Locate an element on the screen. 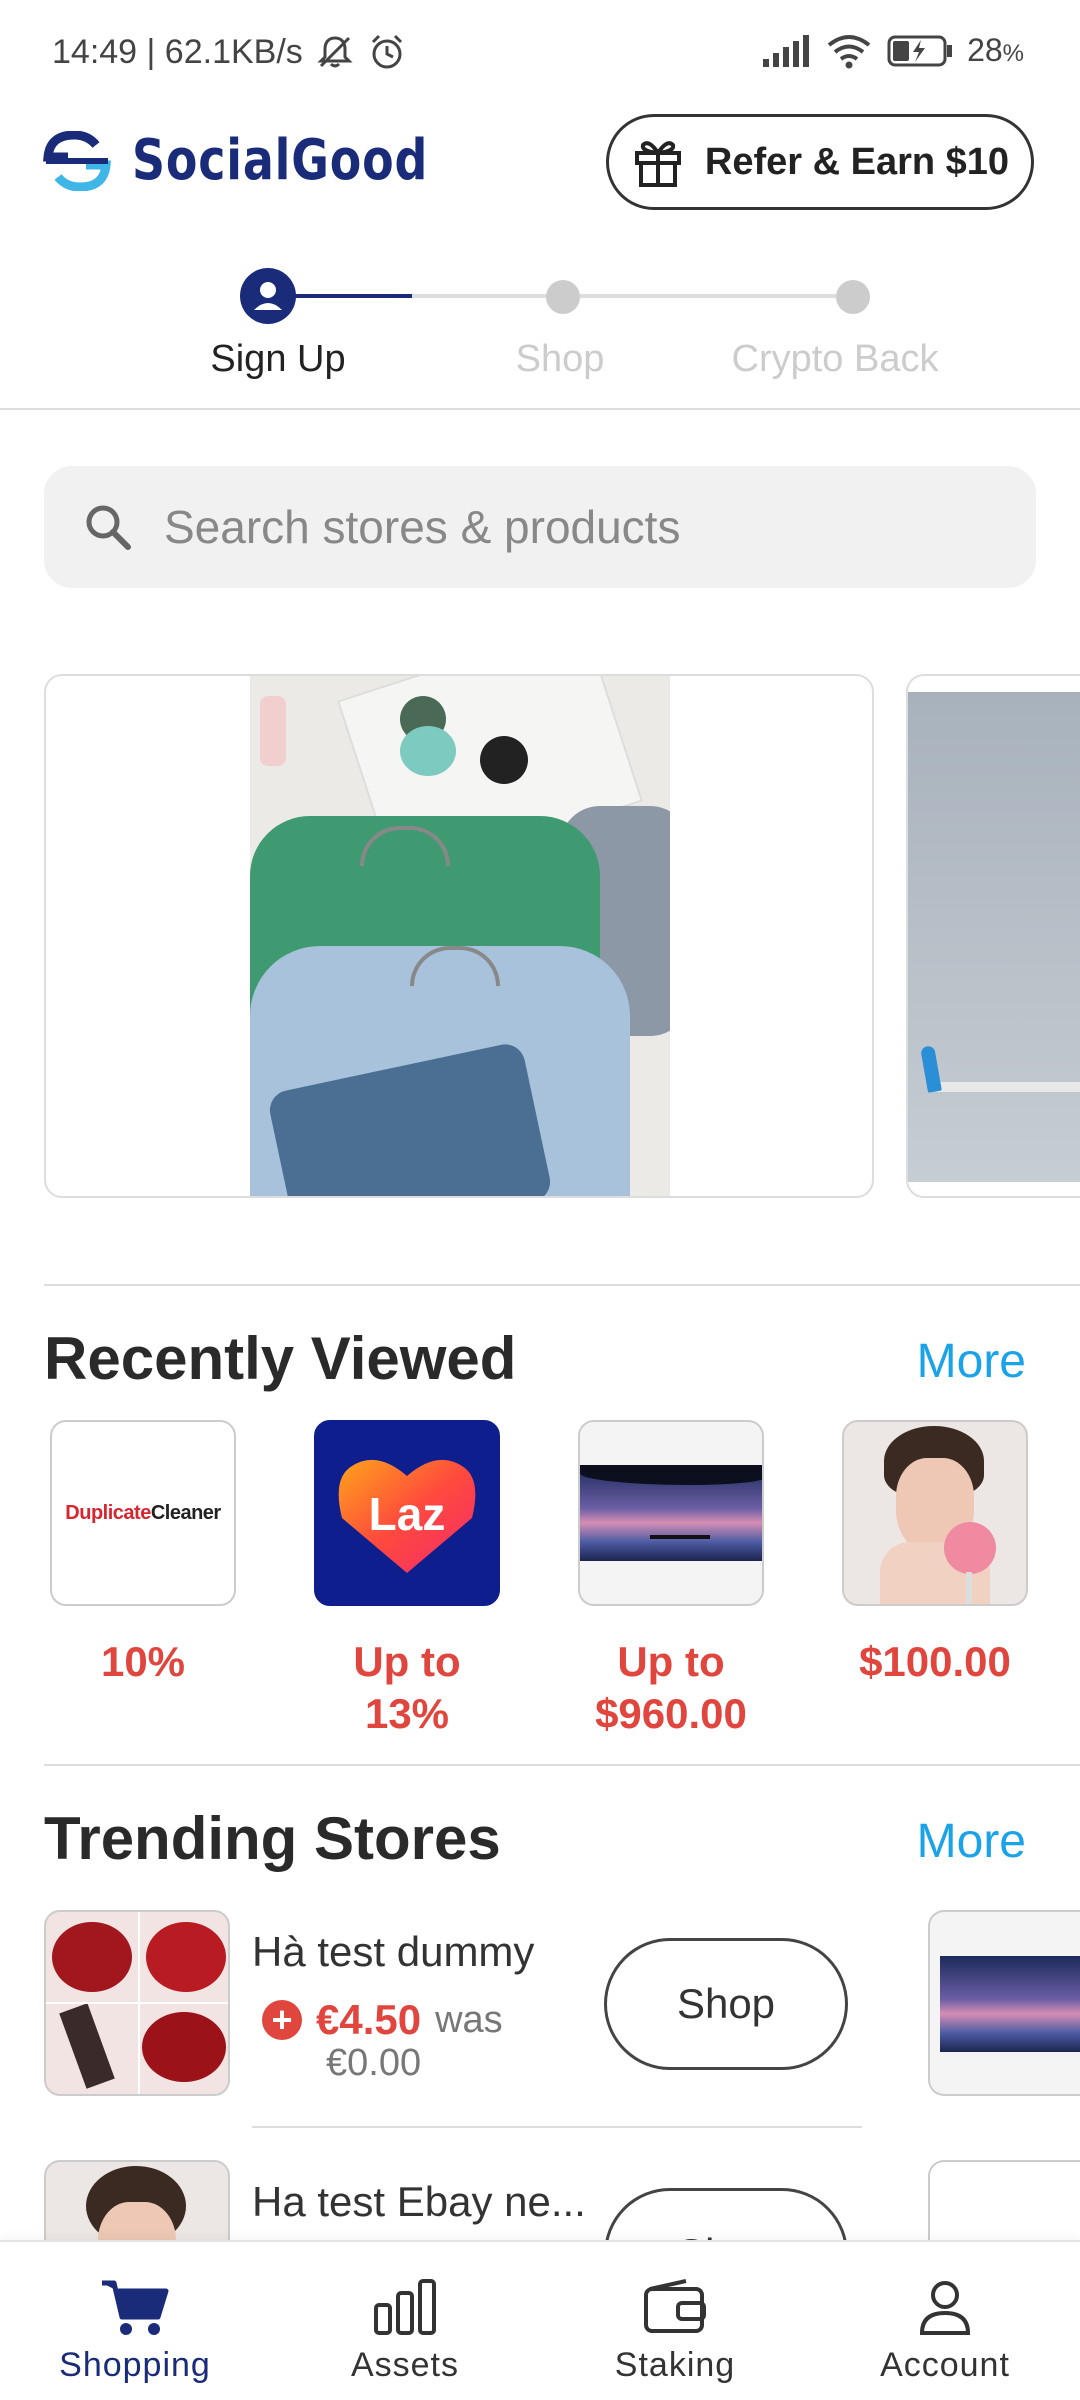 Image resolution: width=1080 pixels, height=2400 pixels. wifi-icon is located at coordinates (849, 51).